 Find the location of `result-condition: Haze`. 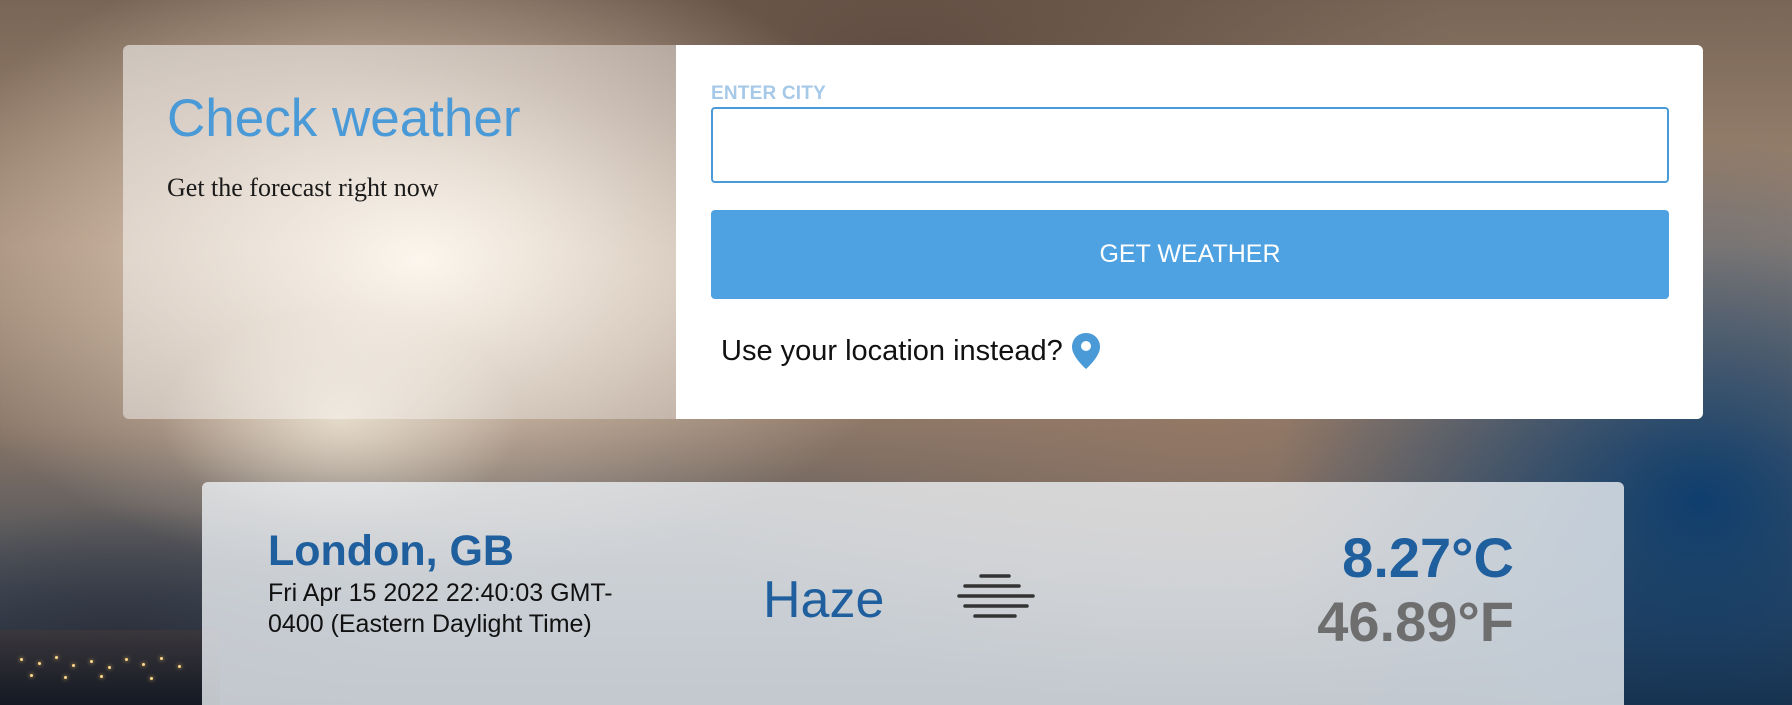

result-condition: Haze is located at coordinates (824, 600).